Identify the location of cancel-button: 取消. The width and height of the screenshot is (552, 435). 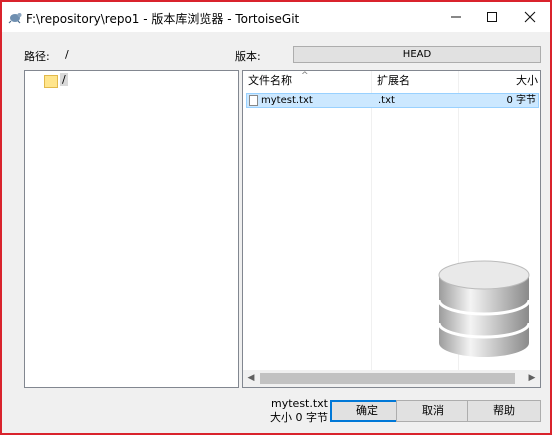
(433, 411).